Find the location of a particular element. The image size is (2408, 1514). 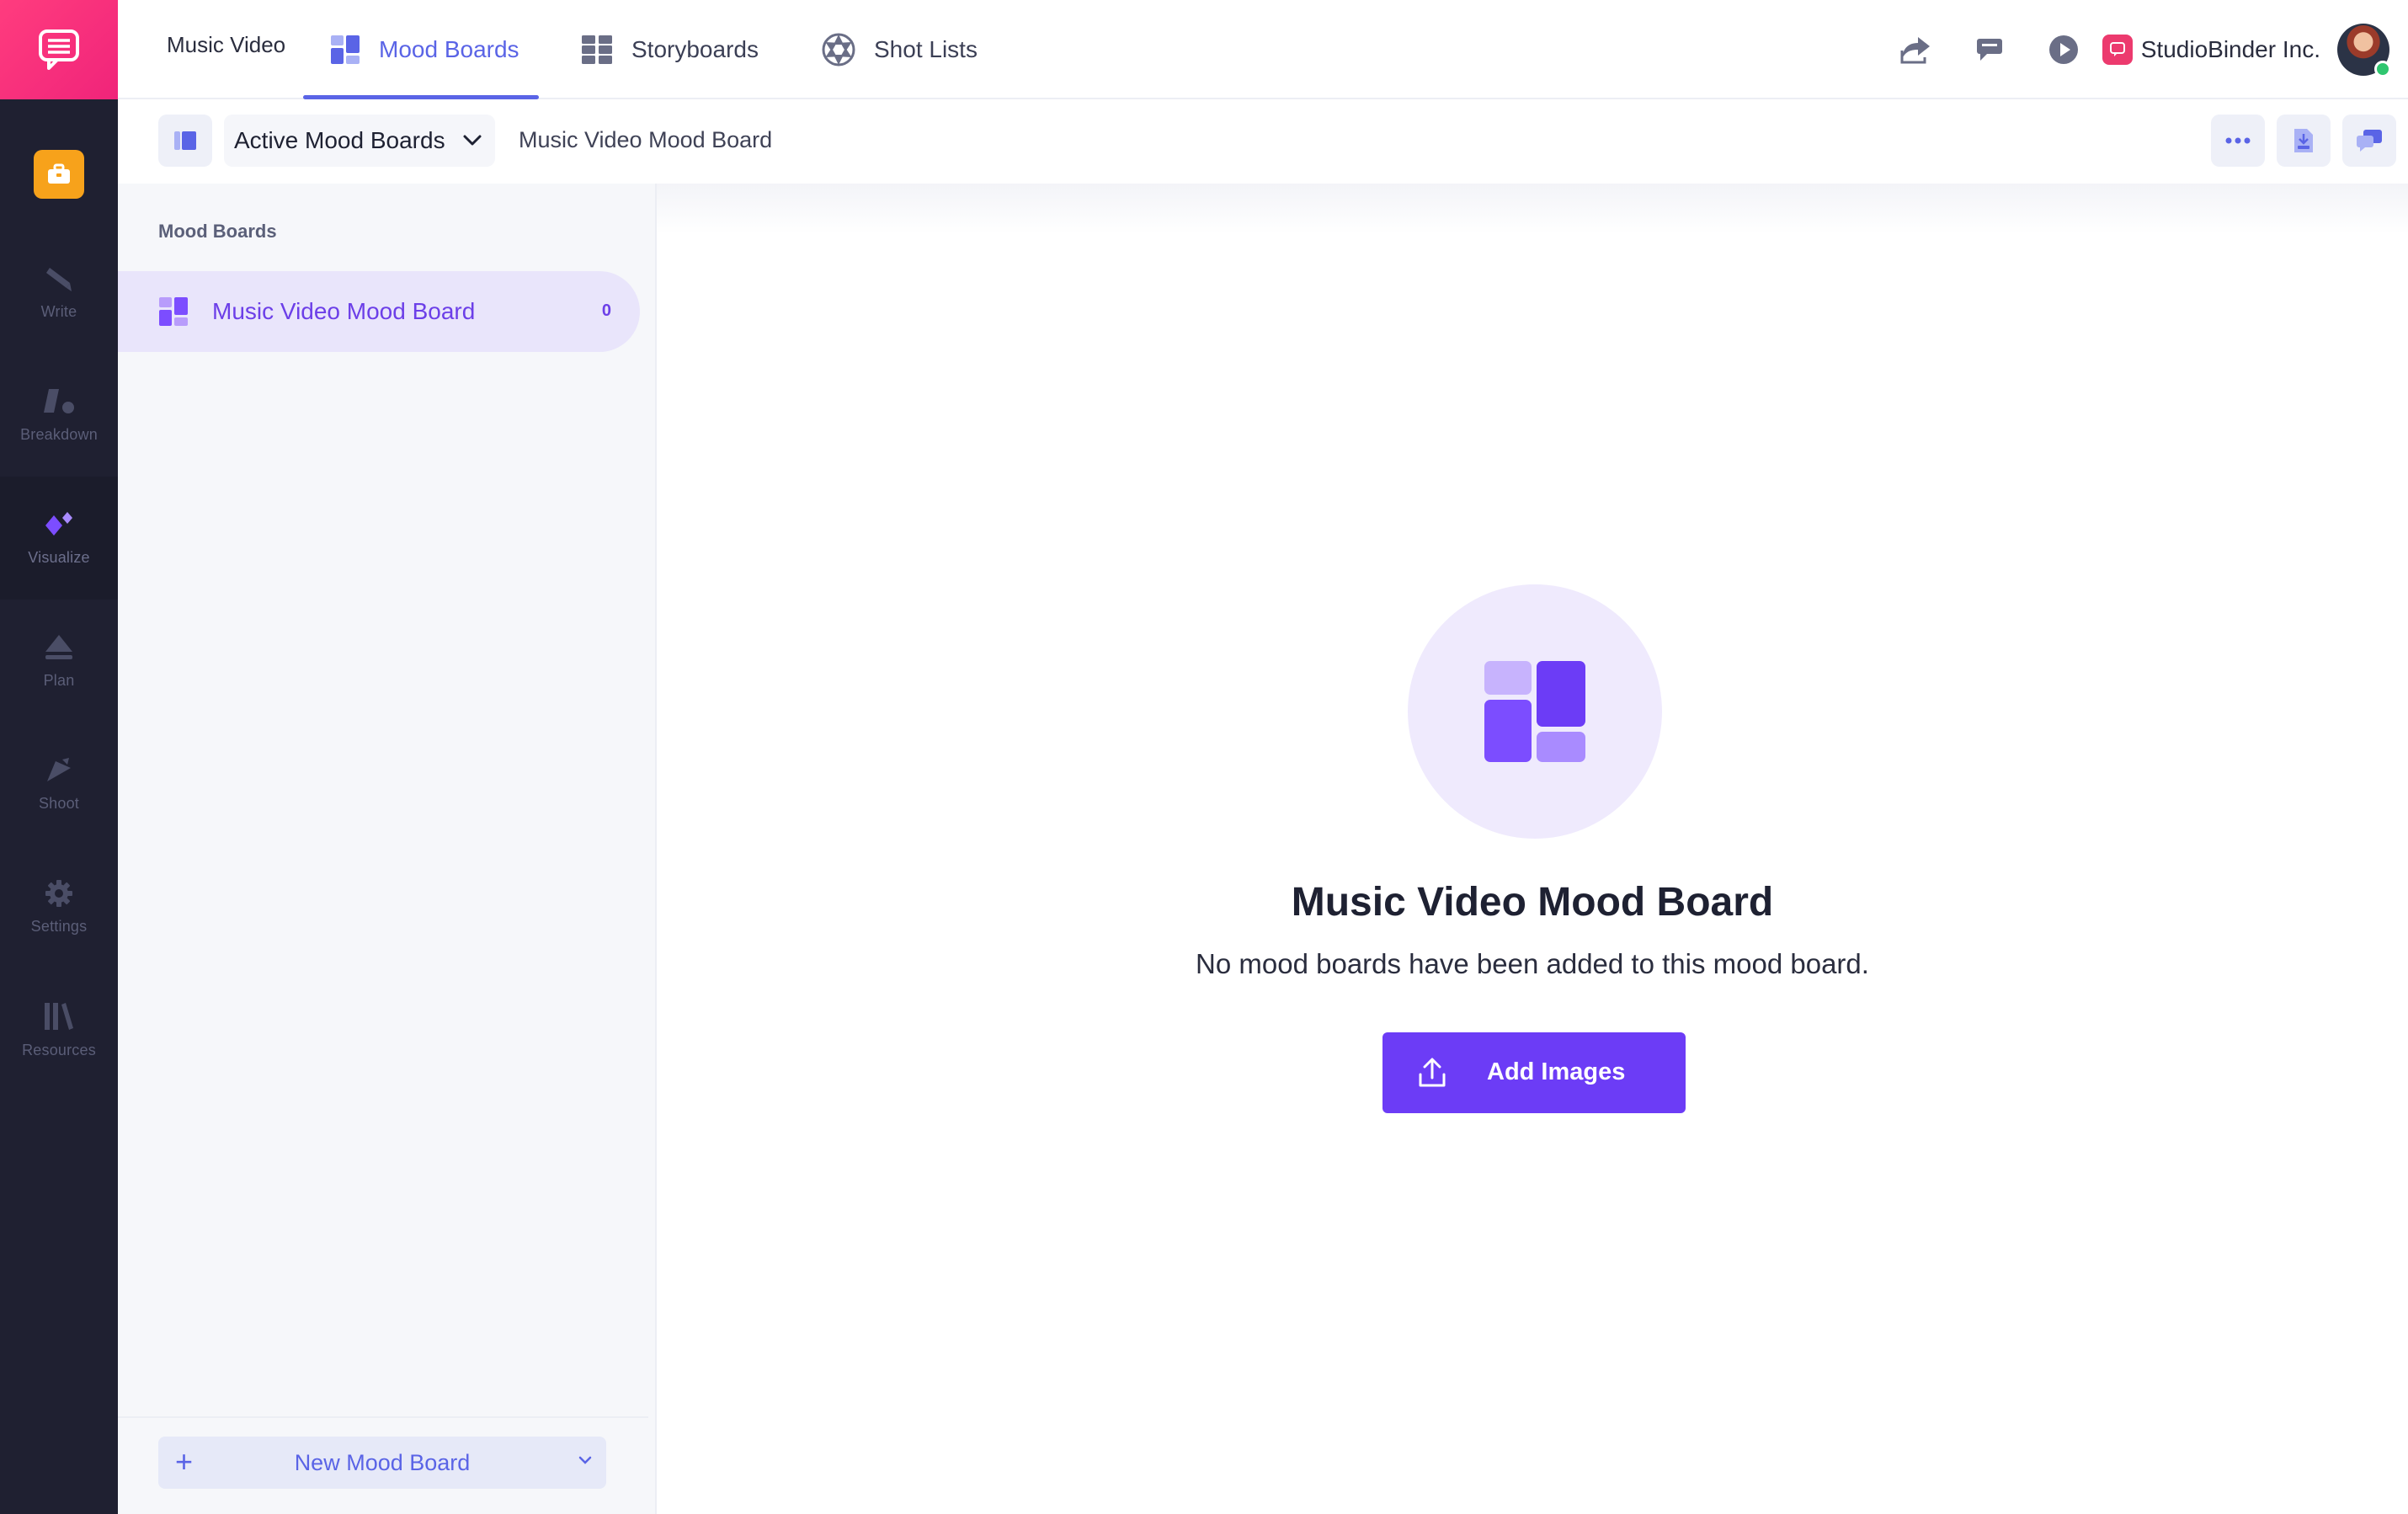

new-mood-board-button: + New Mood Board is located at coordinates (382, 1463).